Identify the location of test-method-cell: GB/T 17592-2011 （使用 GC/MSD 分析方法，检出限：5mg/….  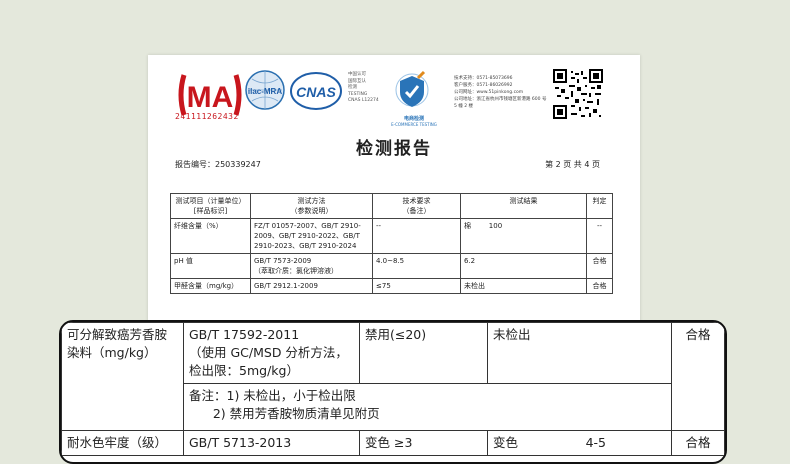
(271, 353).